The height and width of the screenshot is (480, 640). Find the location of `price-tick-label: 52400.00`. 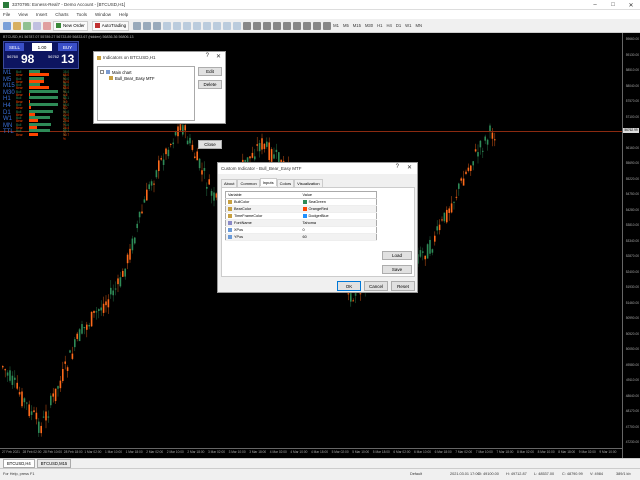

price-tick-label: 52400.00 is located at coordinates (632, 271).